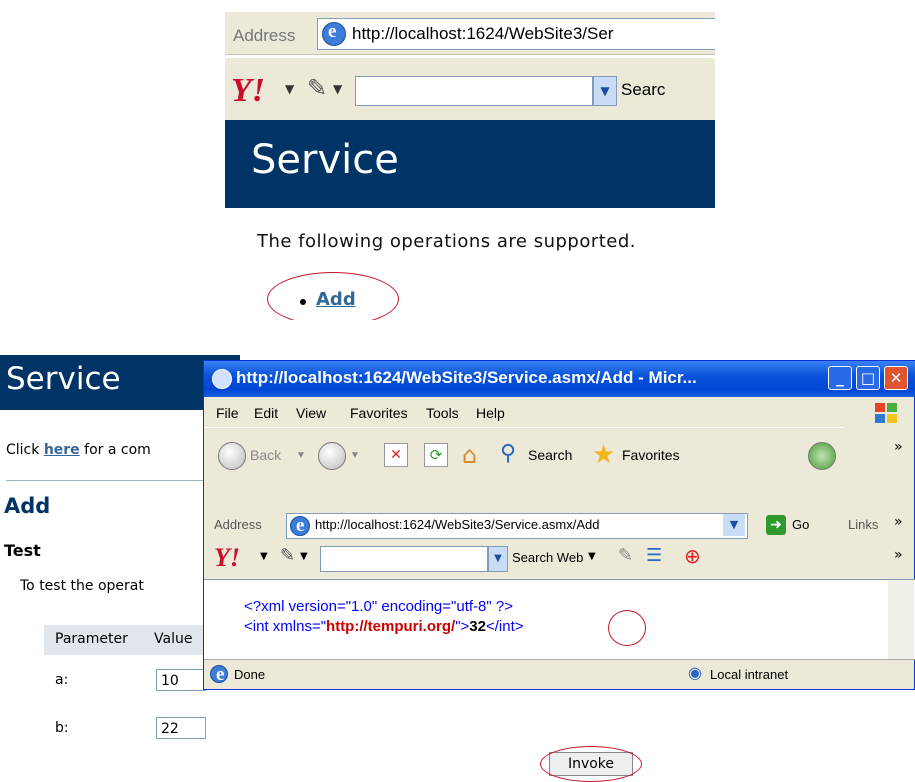 The height and width of the screenshot is (782, 915). I want to click on favorites-star-icon: ★, so click(603, 455).